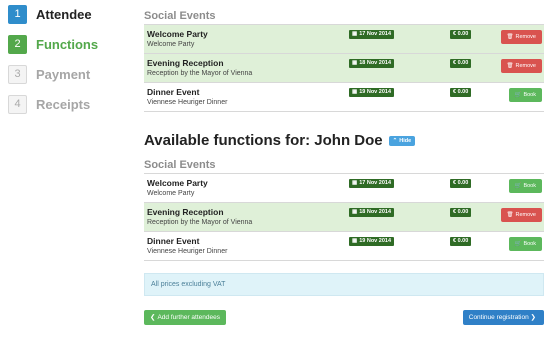 The height and width of the screenshot is (360, 550). Describe the element at coordinates (17, 74) in the screenshot. I see `step-number: 3` at that location.